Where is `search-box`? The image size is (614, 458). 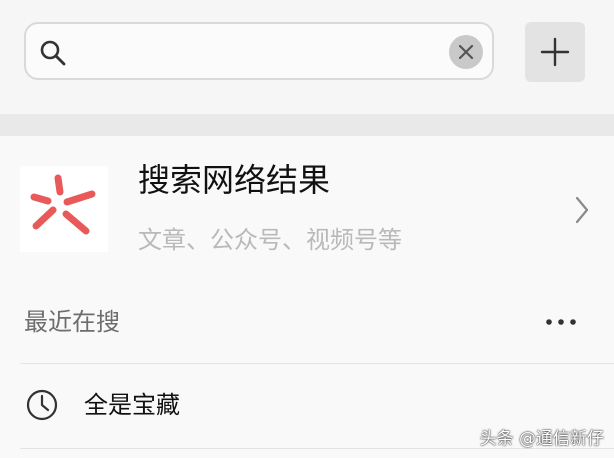
search-box is located at coordinates (259, 51).